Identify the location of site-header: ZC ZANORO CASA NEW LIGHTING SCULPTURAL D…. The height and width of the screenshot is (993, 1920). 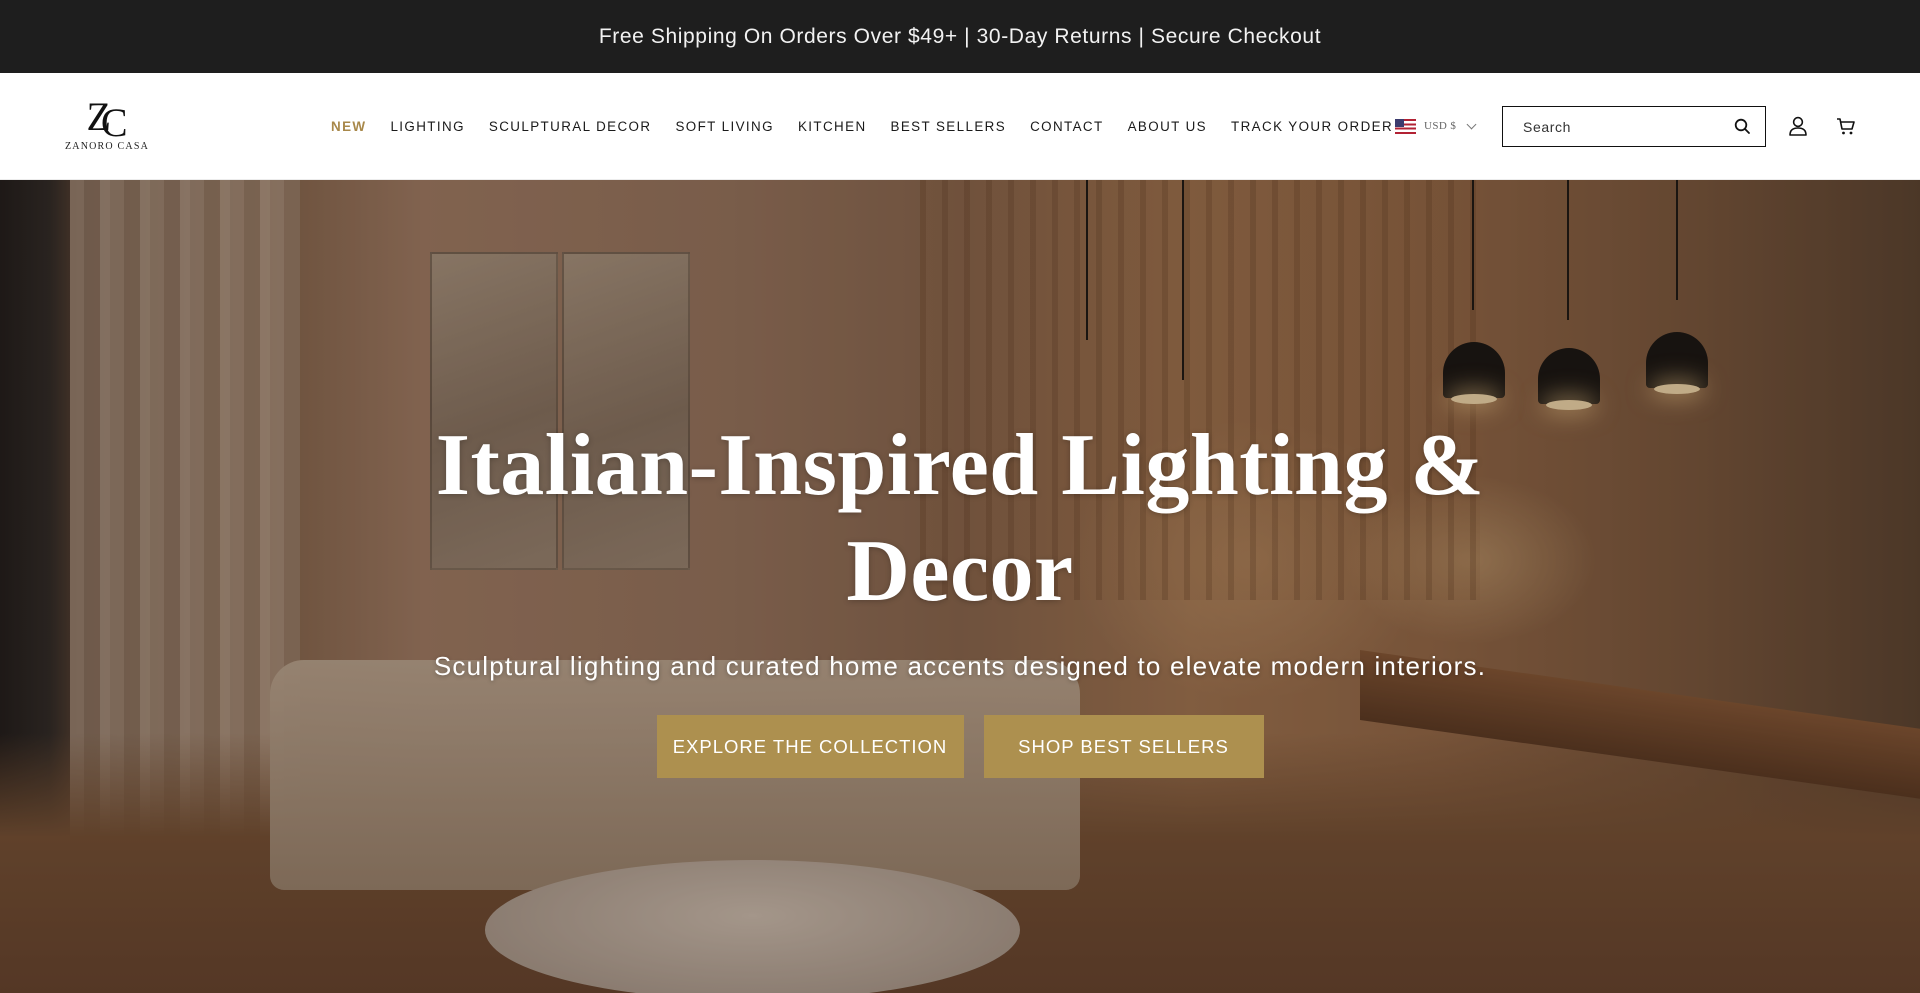
(960, 126).